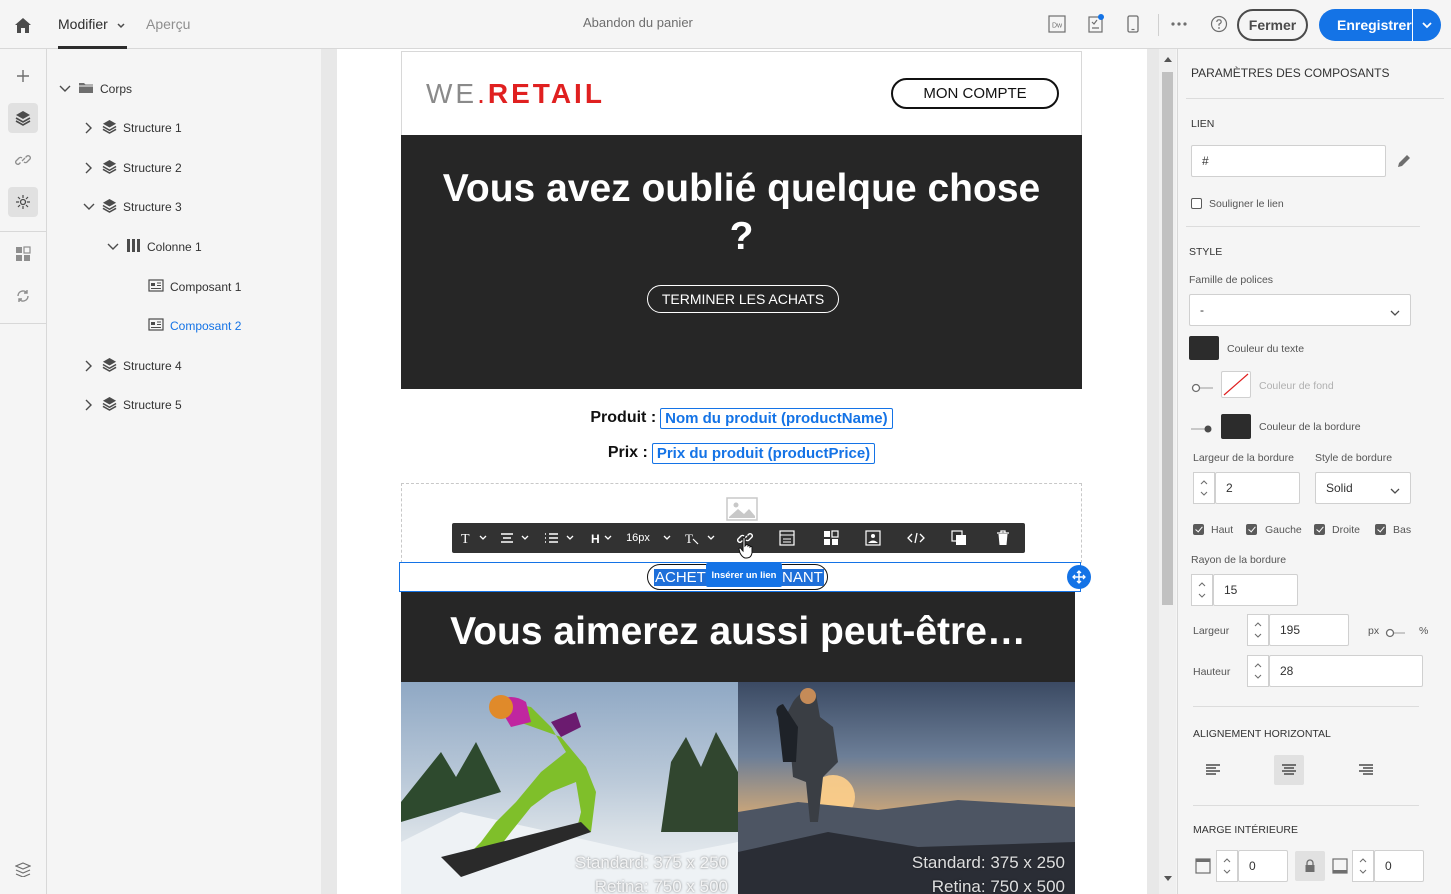  What do you see at coordinates (1251, 529) in the screenshot?
I see `border-left-checkbox` at bounding box center [1251, 529].